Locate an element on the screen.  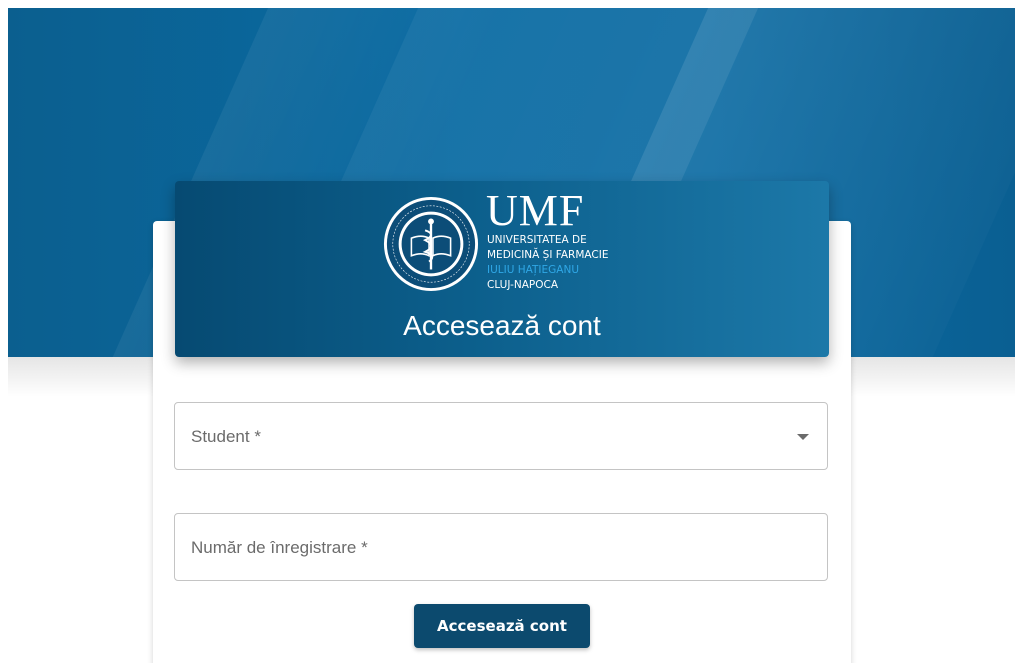
logo-title: UMF is located at coordinates (535, 210).